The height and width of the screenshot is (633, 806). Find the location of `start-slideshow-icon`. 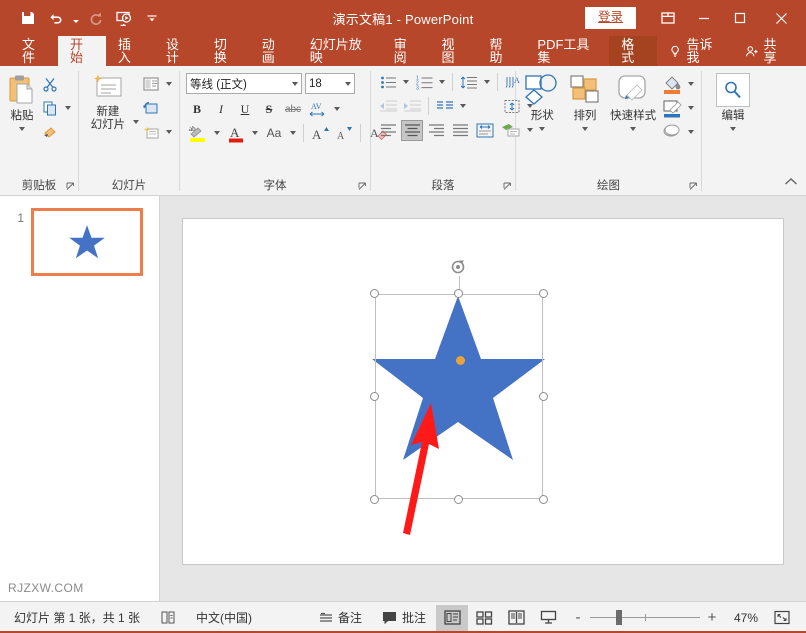

start-slideshow-icon is located at coordinates (124, 18).